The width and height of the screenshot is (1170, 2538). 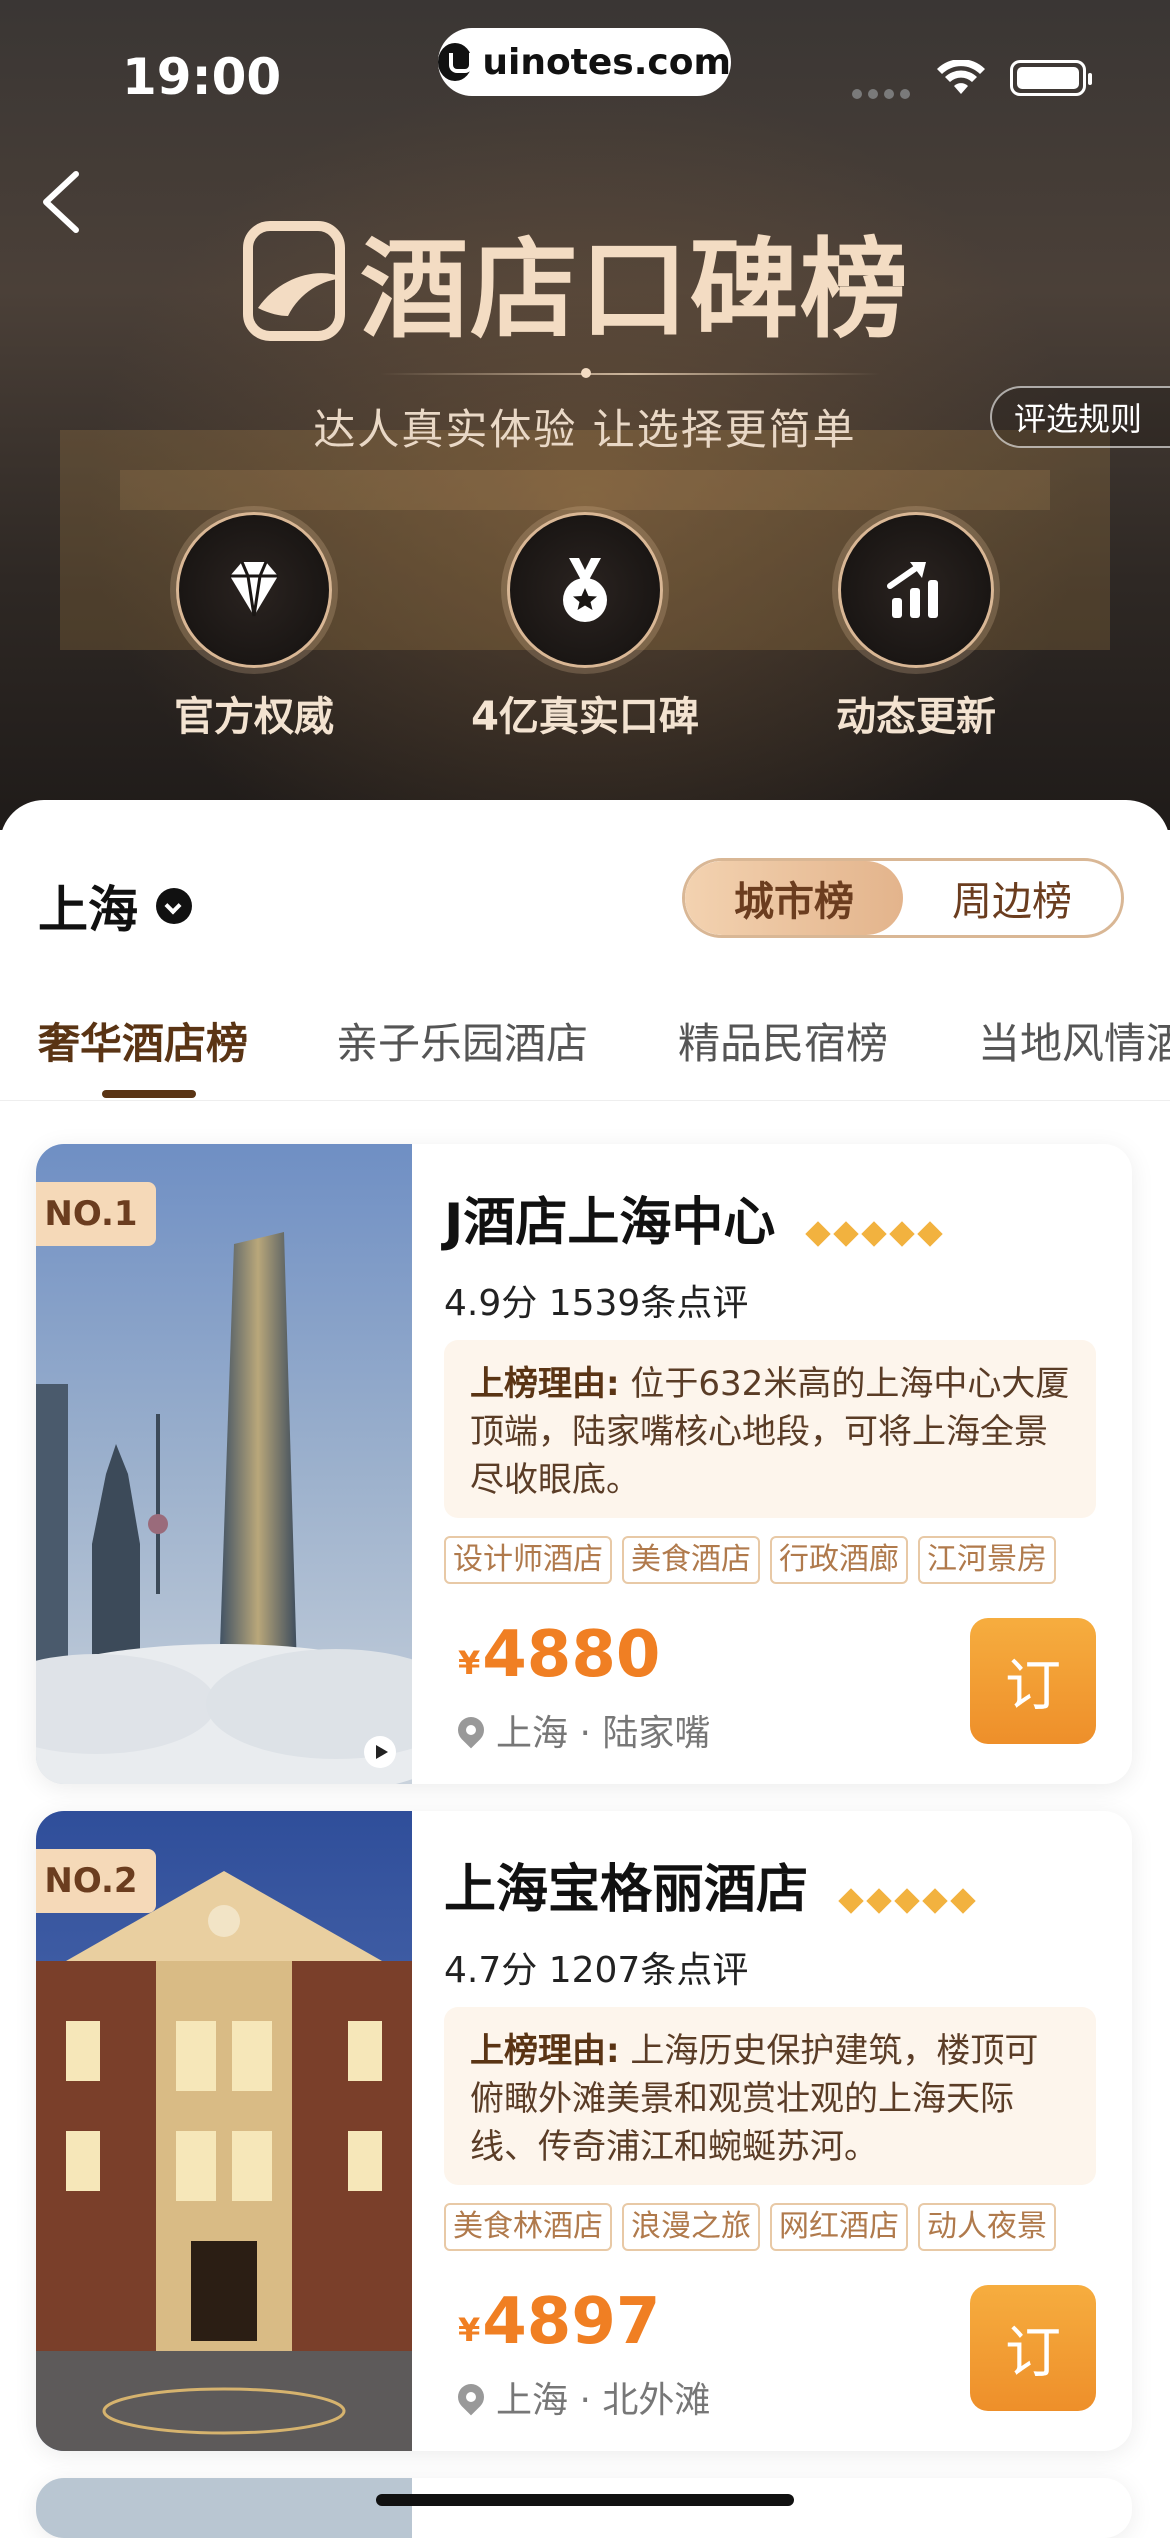 I want to click on price-value: 4897, so click(x=571, y=2322).